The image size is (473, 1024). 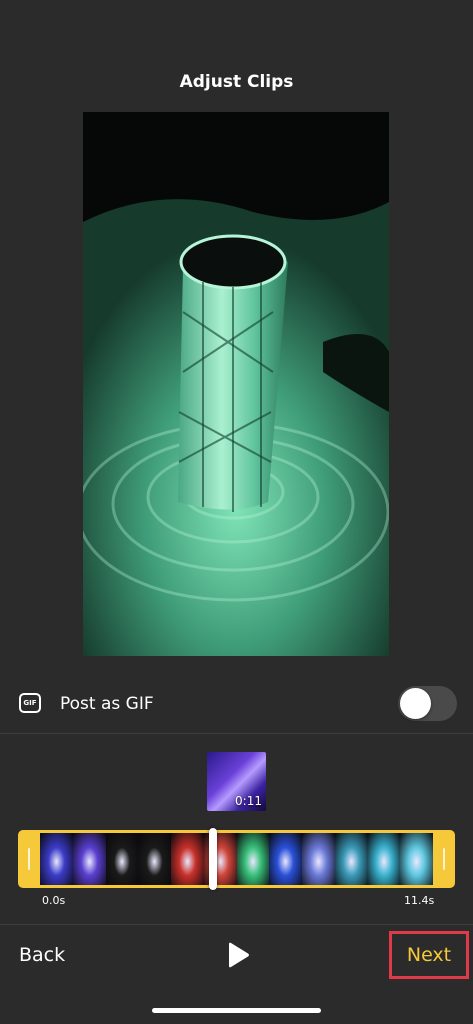 I want to click on next-button: Next, so click(x=429, y=955).